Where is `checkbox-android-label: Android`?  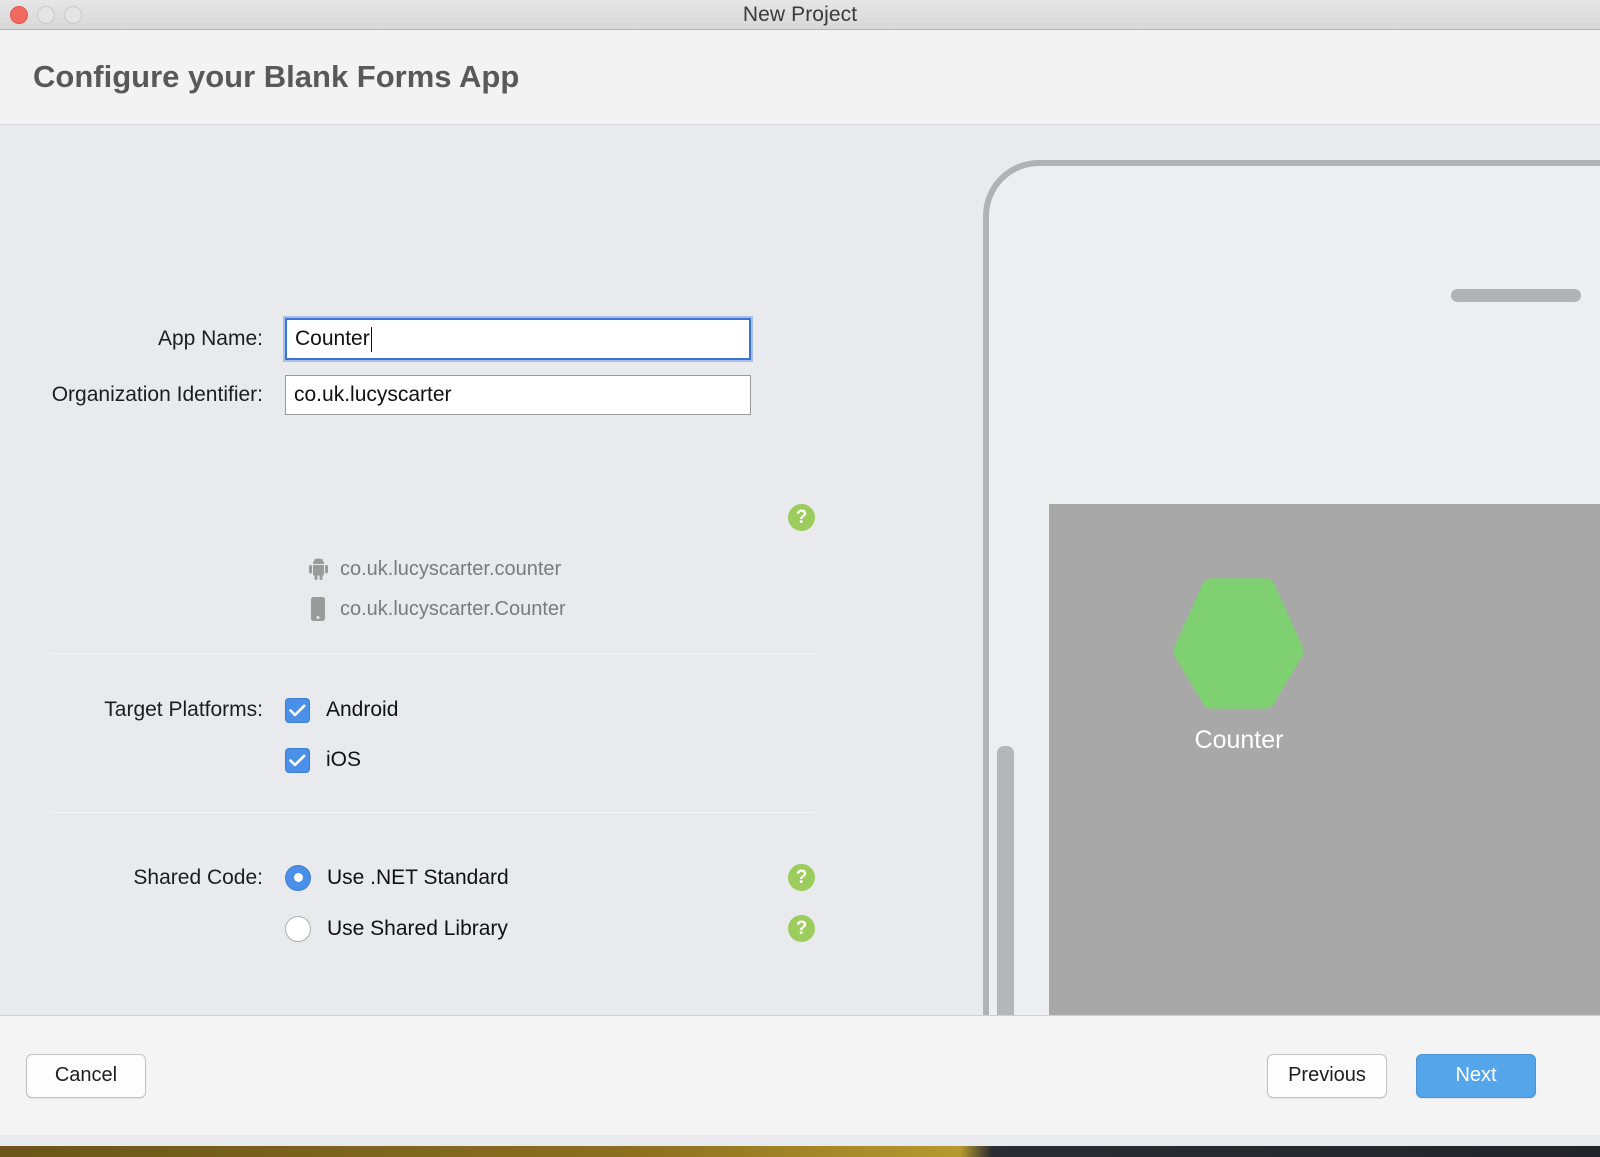
checkbox-android-label: Android is located at coordinates (362, 709).